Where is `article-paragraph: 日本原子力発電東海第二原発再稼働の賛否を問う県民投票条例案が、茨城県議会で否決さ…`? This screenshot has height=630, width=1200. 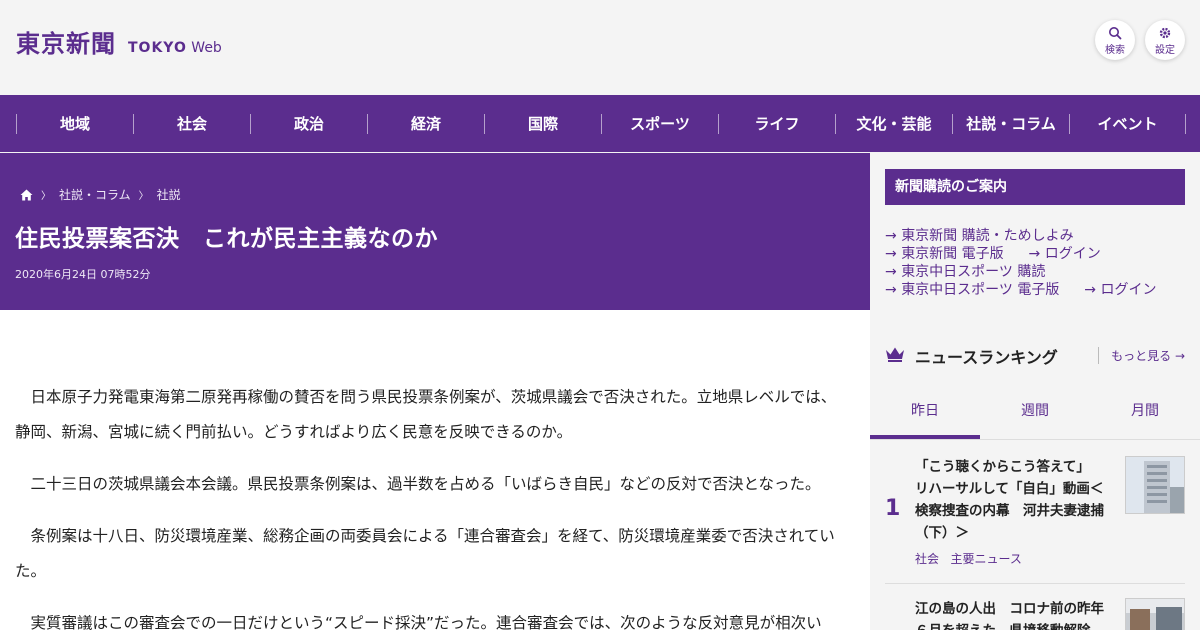
article-paragraph: 日本原子力発電東海第二原発再稼働の賛否を問う県民投票条例案が、茨城県議会で否決さ… is located at coordinates (426, 414).